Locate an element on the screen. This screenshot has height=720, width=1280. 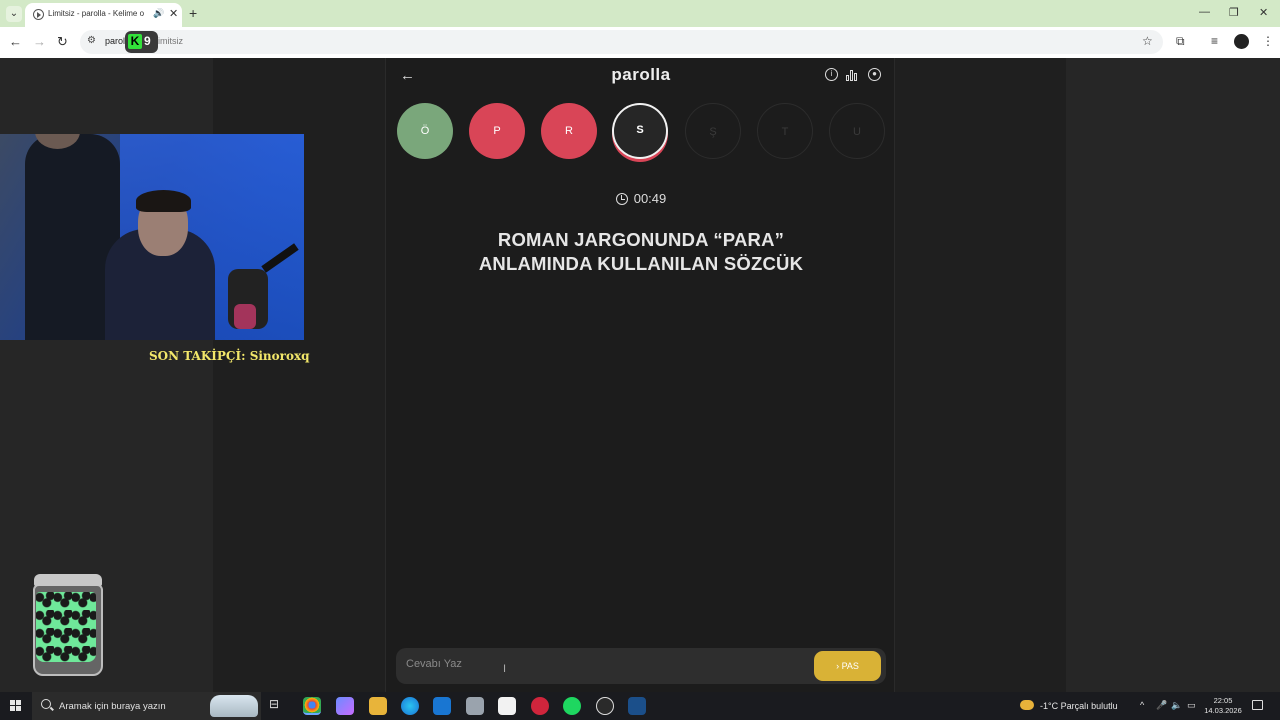
minimize-button: — is located at coordinates (1204, 12).